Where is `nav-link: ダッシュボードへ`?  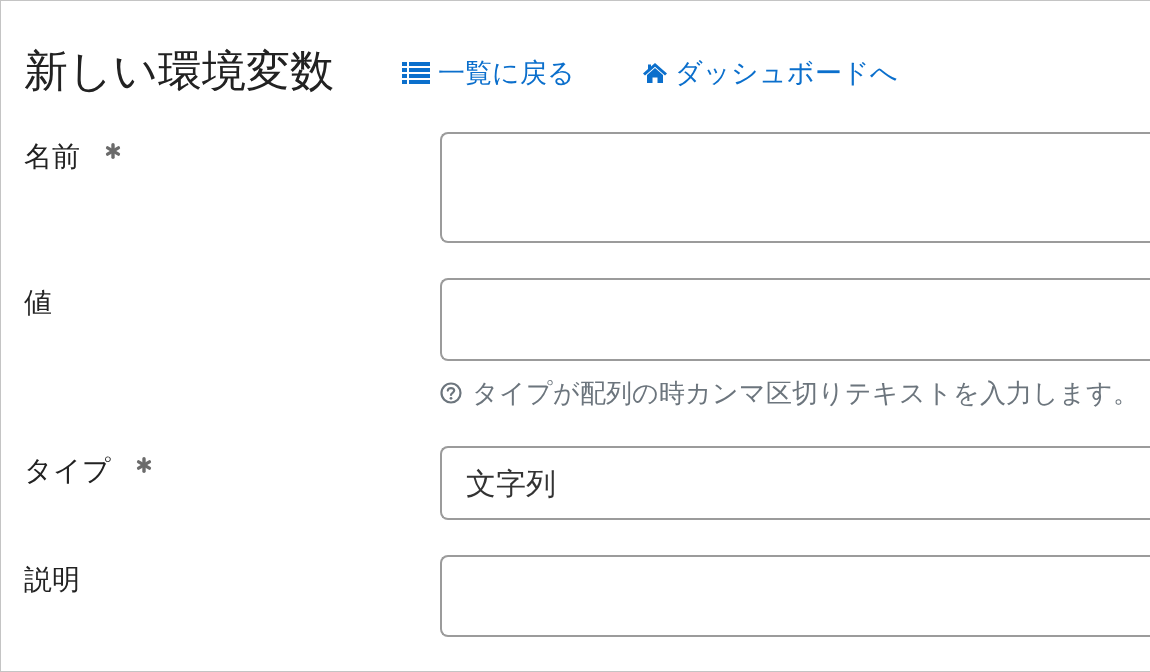
nav-link: ダッシュボードへ is located at coordinates (770, 72).